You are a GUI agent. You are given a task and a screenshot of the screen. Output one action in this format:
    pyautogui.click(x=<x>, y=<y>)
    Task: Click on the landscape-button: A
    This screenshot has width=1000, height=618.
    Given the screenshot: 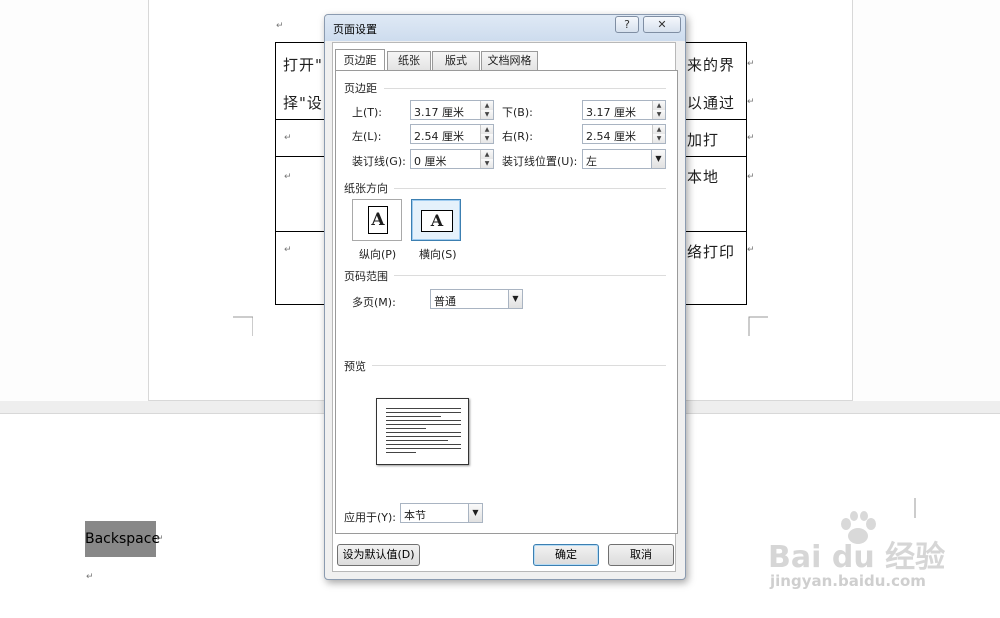 What is the action you would take?
    pyautogui.click(x=436, y=220)
    